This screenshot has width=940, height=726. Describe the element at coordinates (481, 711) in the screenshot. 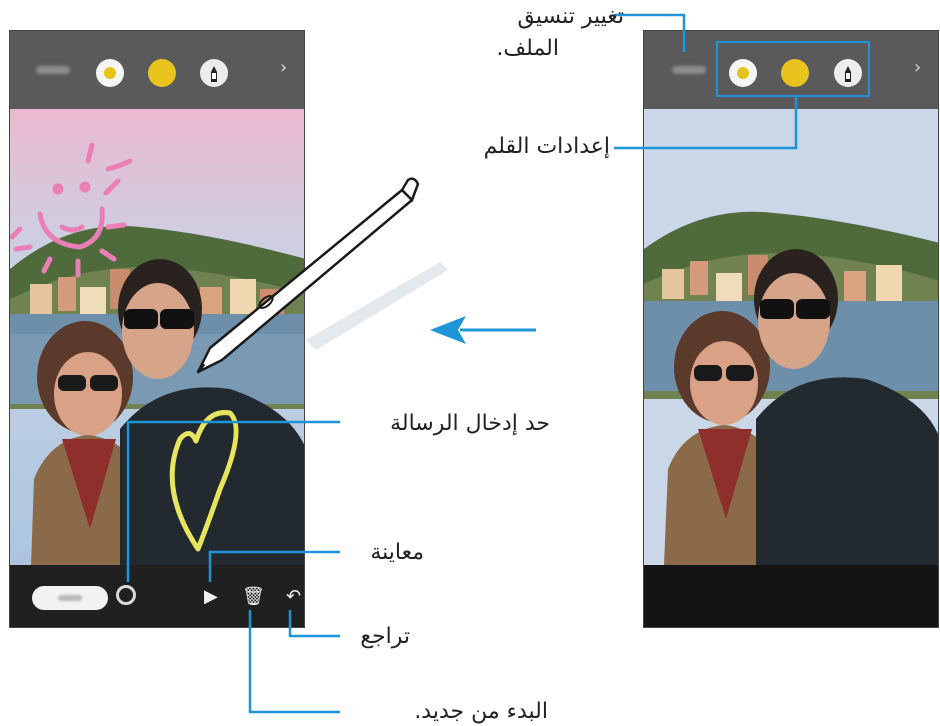

I see `label-start-over: البدء من جديد.` at that location.